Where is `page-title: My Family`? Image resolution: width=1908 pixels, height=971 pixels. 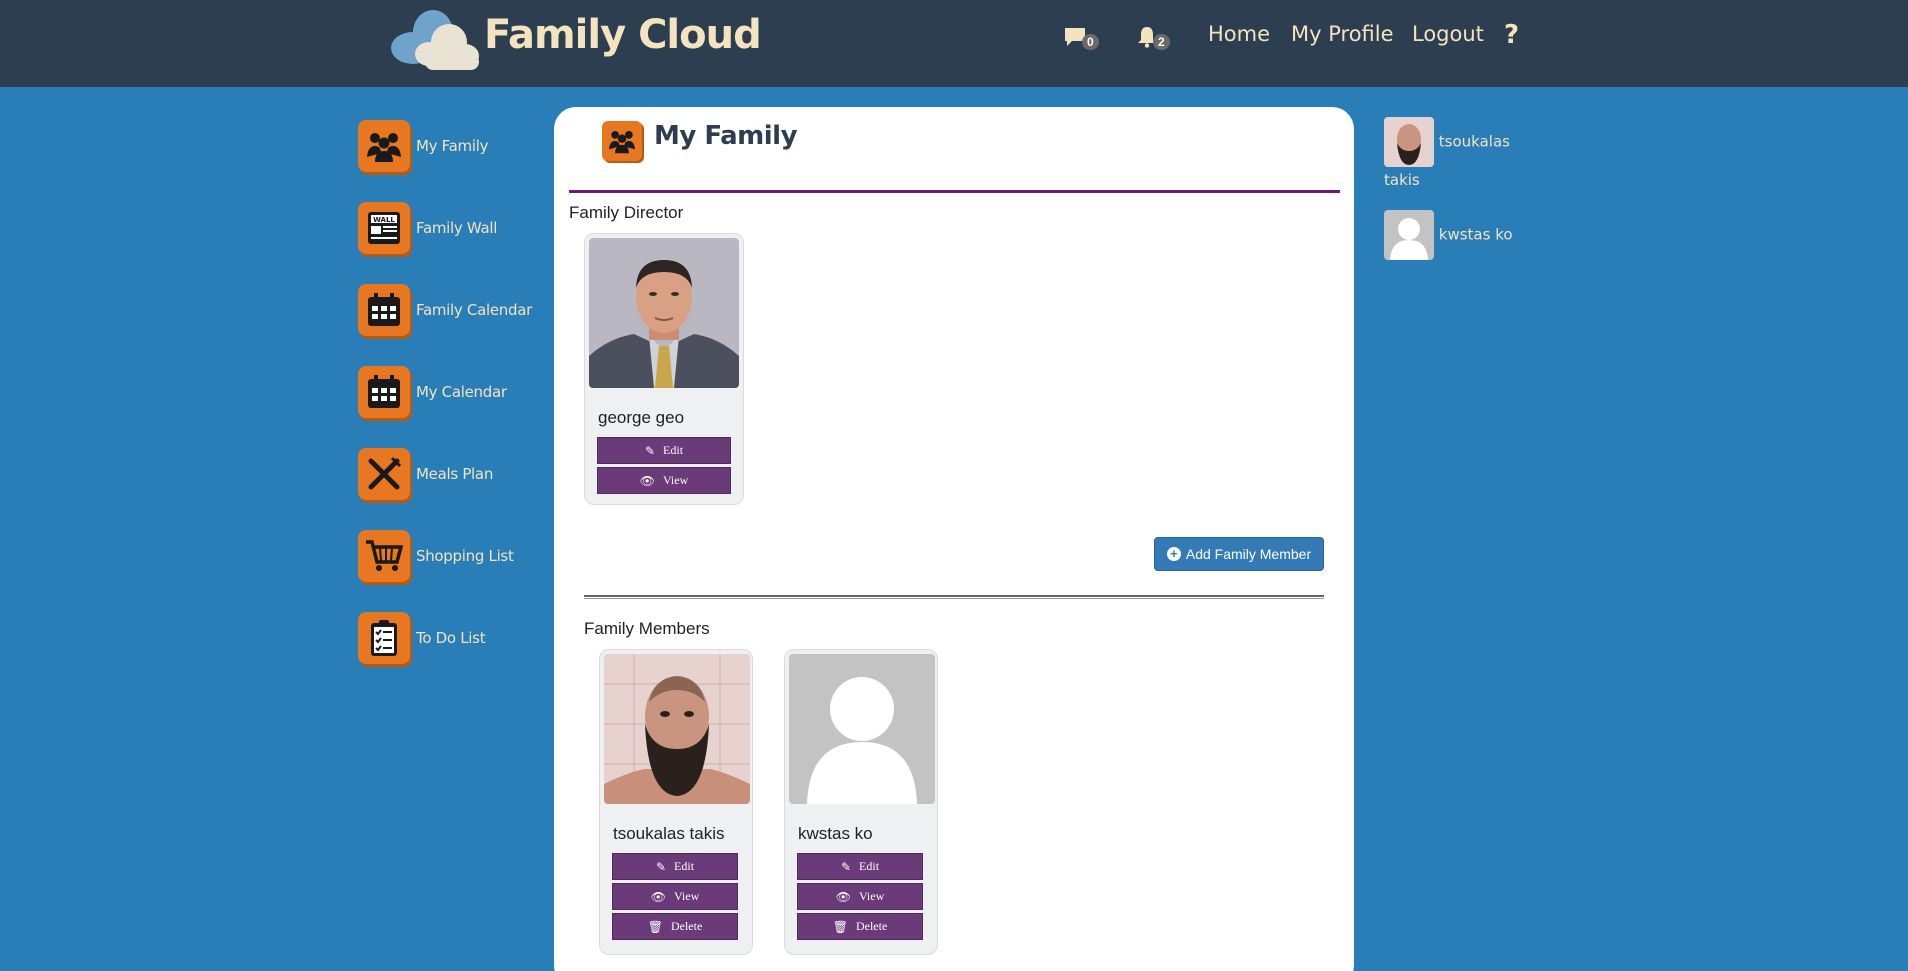 page-title: My Family is located at coordinates (726, 136).